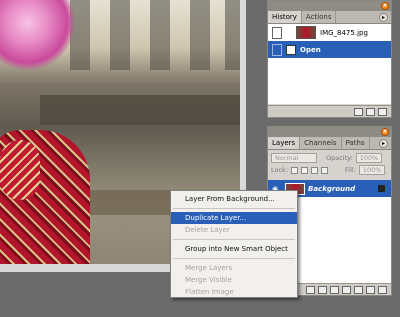 This screenshot has width=400, height=317. Describe the element at coordinates (315, 170) in the screenshot. I see `lock-position-icon` at that location.